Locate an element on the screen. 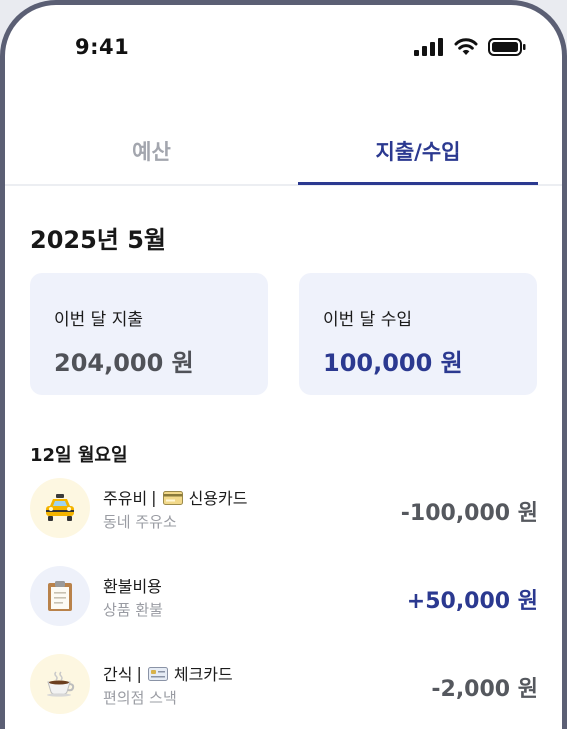 The height and width of the screenshot is (729, 567). tab-bar: 예산 지출/수입 is located at coordinates (283, 158).